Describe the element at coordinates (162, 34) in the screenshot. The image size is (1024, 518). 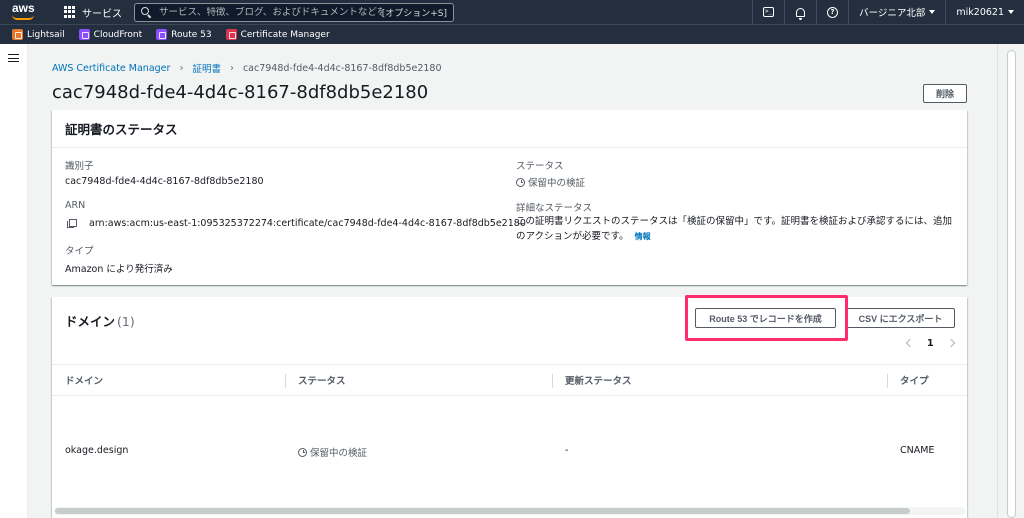
I see `route53-icon` at that location.